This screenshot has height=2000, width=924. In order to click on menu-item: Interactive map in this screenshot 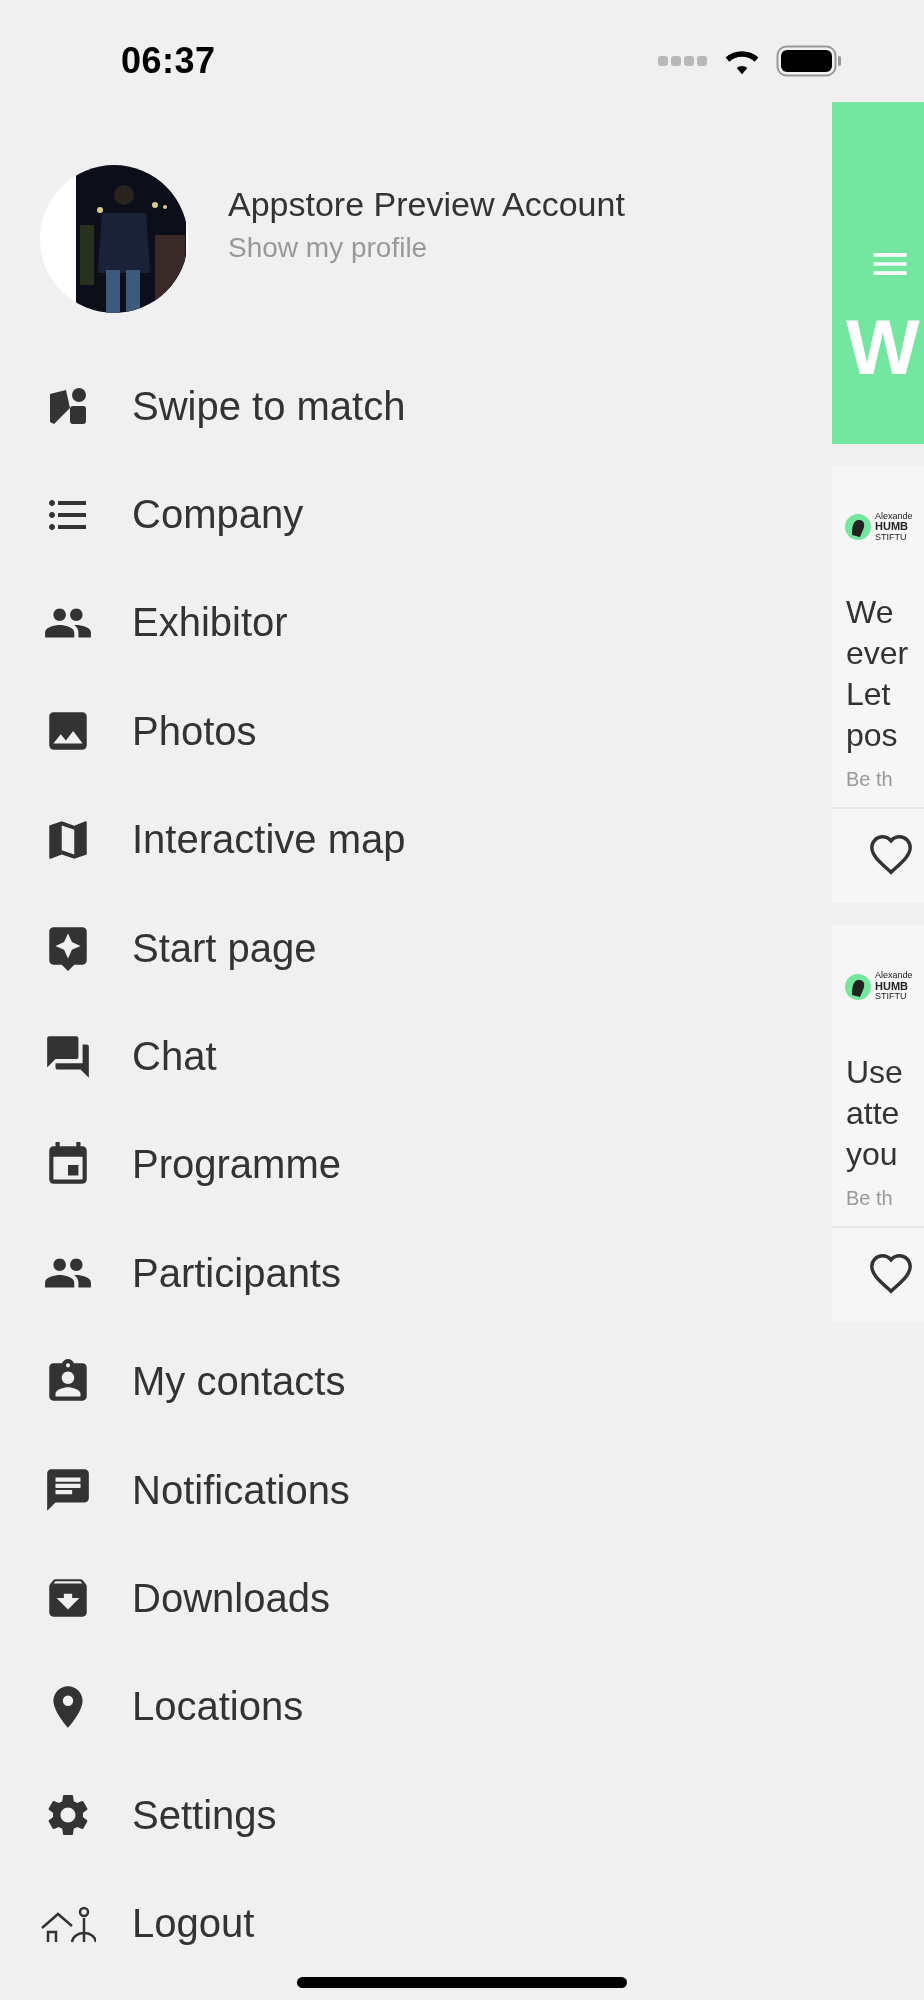, I will do `click(269, 840)`.